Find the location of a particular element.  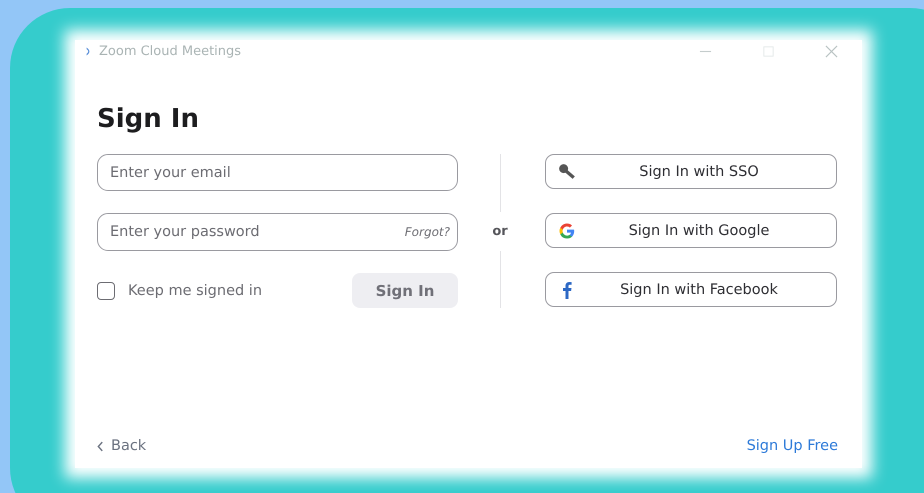

keep-signed-in-checkbox is located at coordinates (106, 291).